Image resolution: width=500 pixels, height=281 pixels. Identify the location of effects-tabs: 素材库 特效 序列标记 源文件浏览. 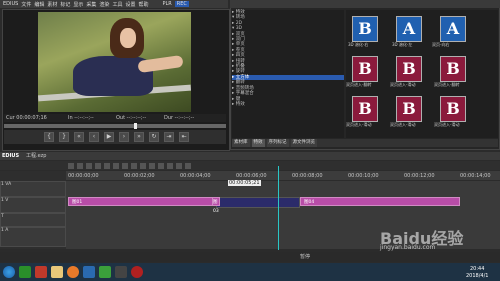
(365, 143).